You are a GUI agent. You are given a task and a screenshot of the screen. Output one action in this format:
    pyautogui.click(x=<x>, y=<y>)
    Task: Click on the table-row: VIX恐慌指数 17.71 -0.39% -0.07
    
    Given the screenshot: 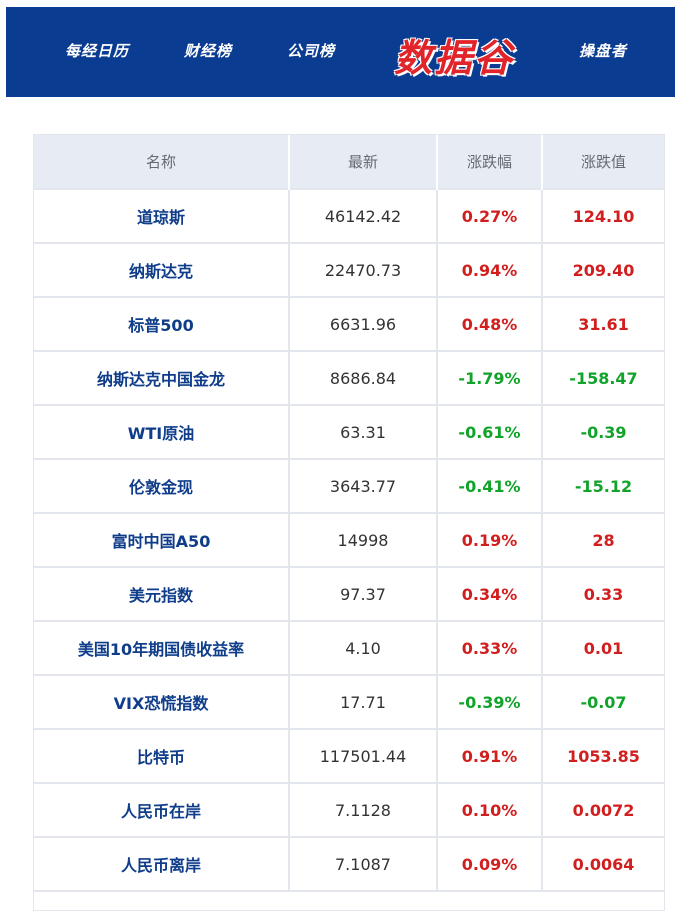 What is the action you would take?
    pyautogui.click(x=349, y=701)
    